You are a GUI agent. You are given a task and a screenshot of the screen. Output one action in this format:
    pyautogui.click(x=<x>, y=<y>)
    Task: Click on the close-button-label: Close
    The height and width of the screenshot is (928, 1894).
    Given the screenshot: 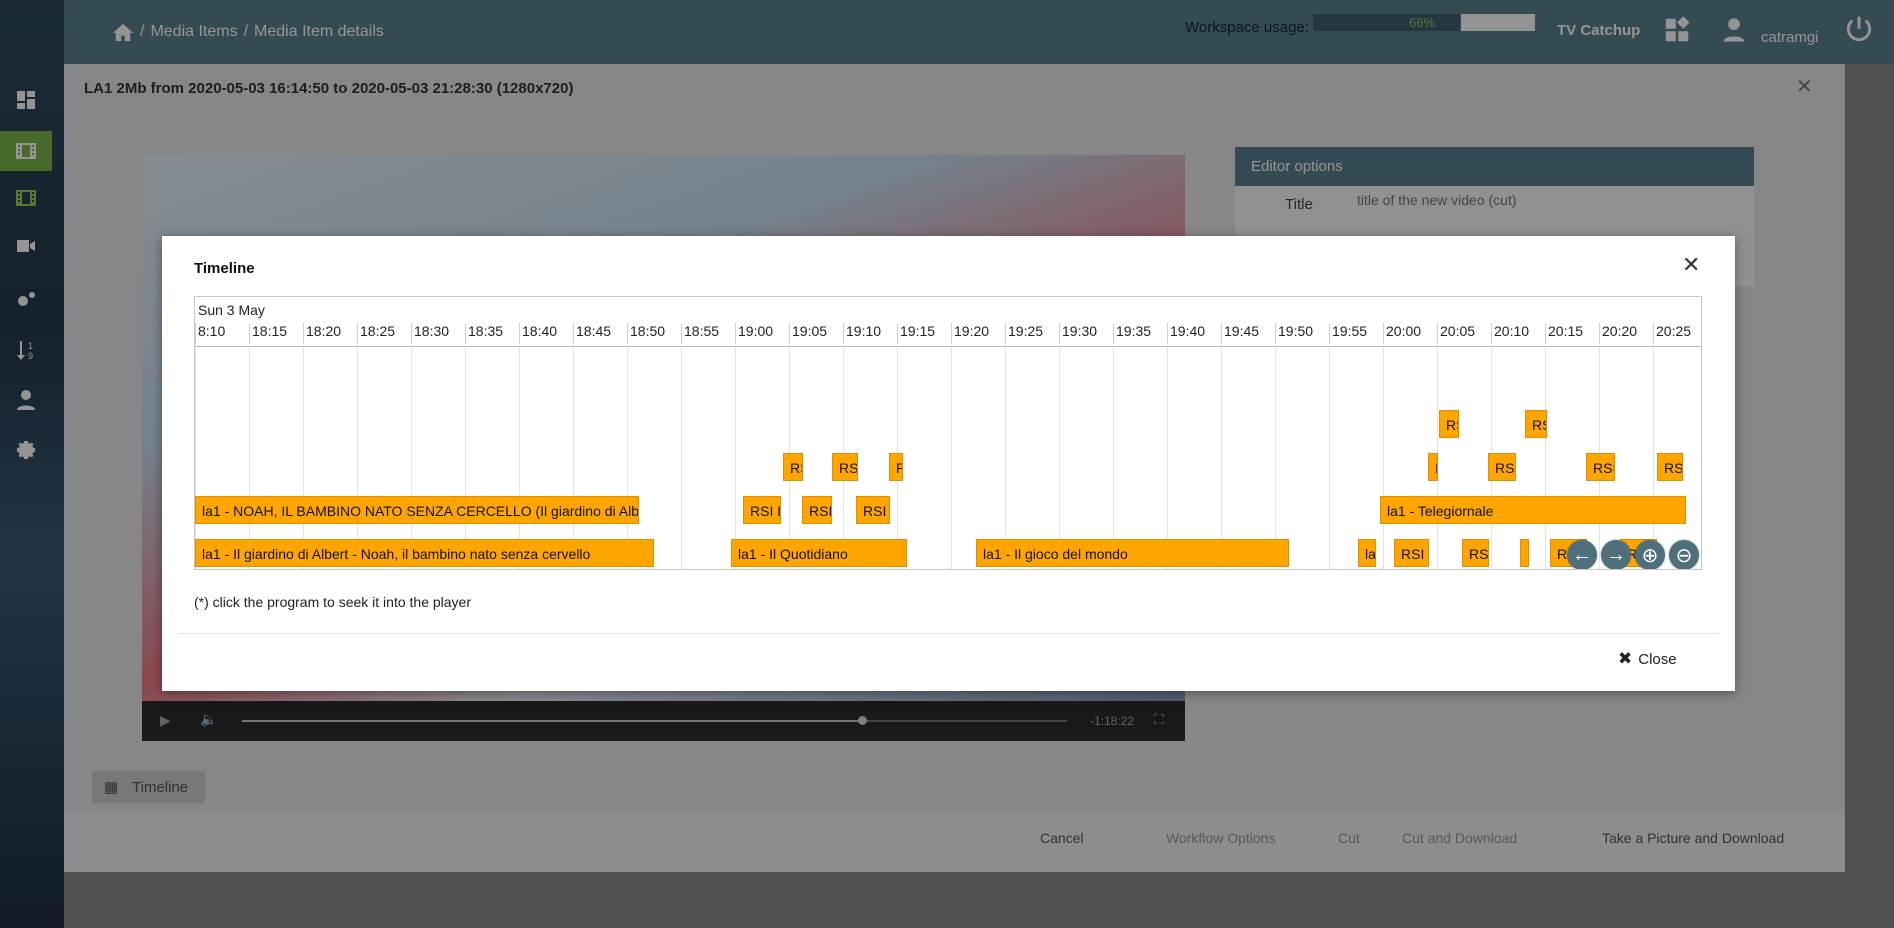 What is the action you would take?
    pyautogui.click(x=1657, y=659)
    